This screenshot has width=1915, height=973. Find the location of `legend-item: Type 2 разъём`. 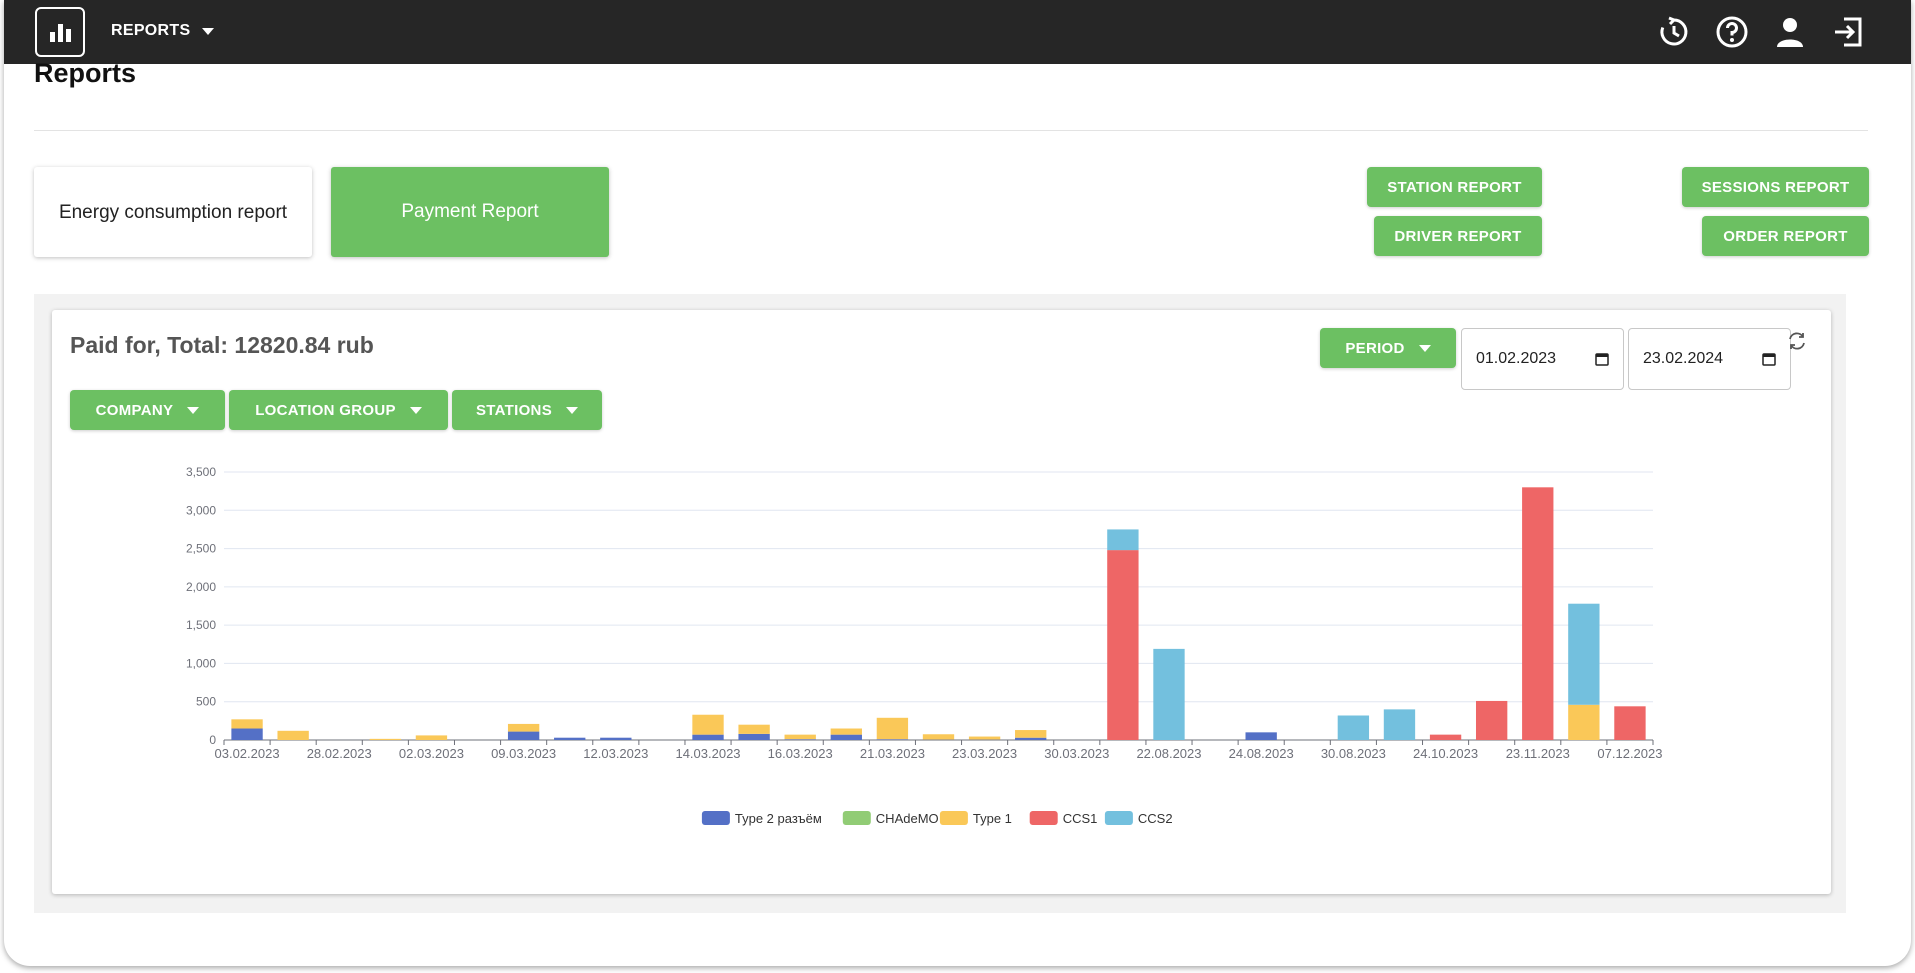

legend-item: Type 2 разъём is located at coordinates (761, 818).